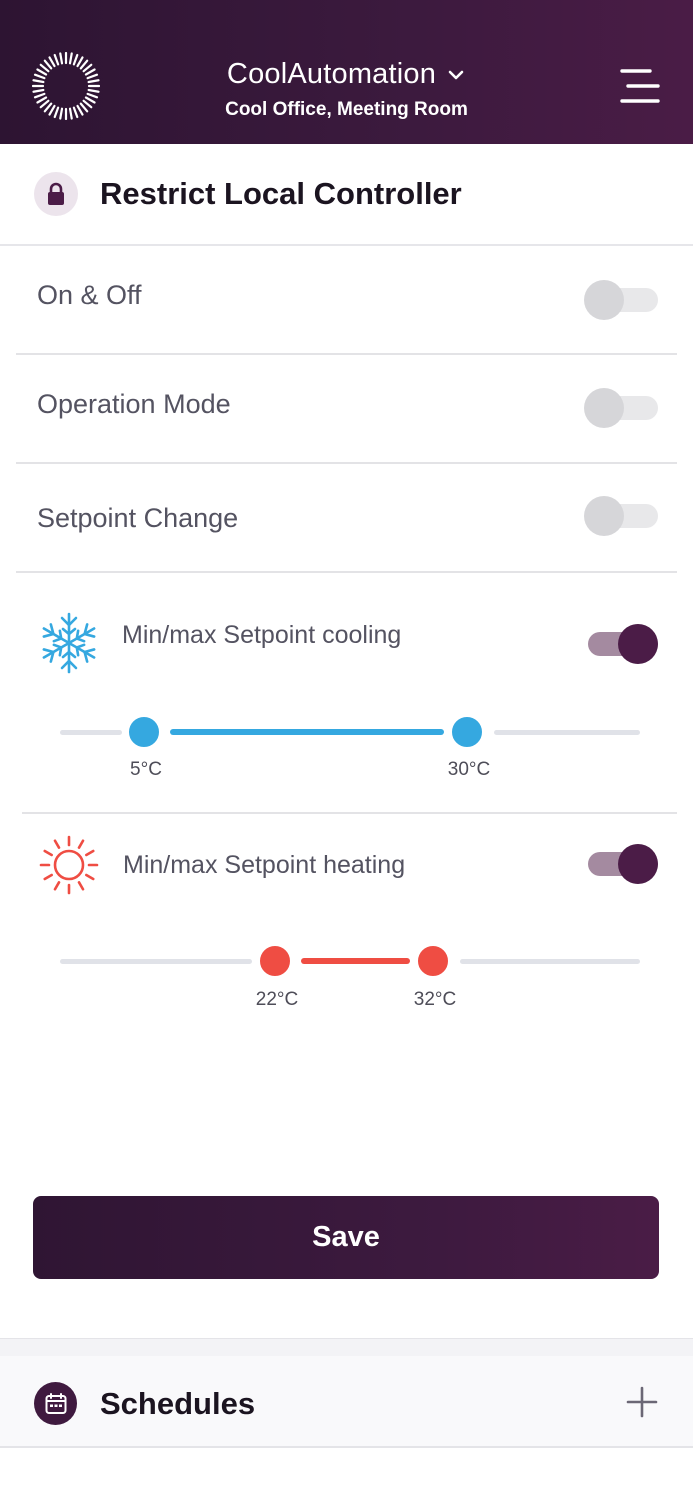 The width and height of the screenshot is (693, 1500). What do you see at coordinates (346, 518) in the screenshot?
I see `restrict-row-setpoint-change: Setpoint Change` at bounding box center [346, 518].